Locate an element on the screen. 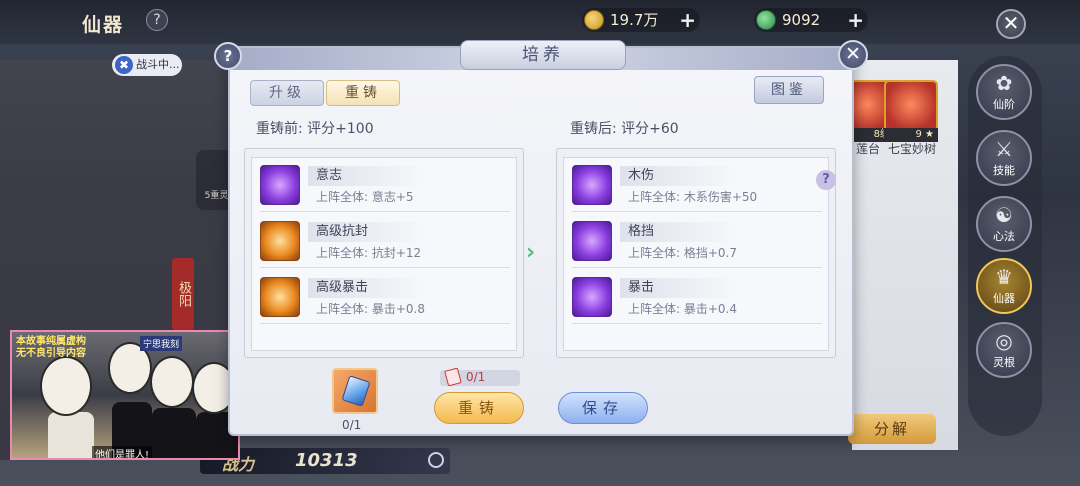 Image resolution: width=1080 pixels, height=486 pixels. sidebar-item-xianjie: ✿ 仙阶 is located at coordinates (1004, 92).